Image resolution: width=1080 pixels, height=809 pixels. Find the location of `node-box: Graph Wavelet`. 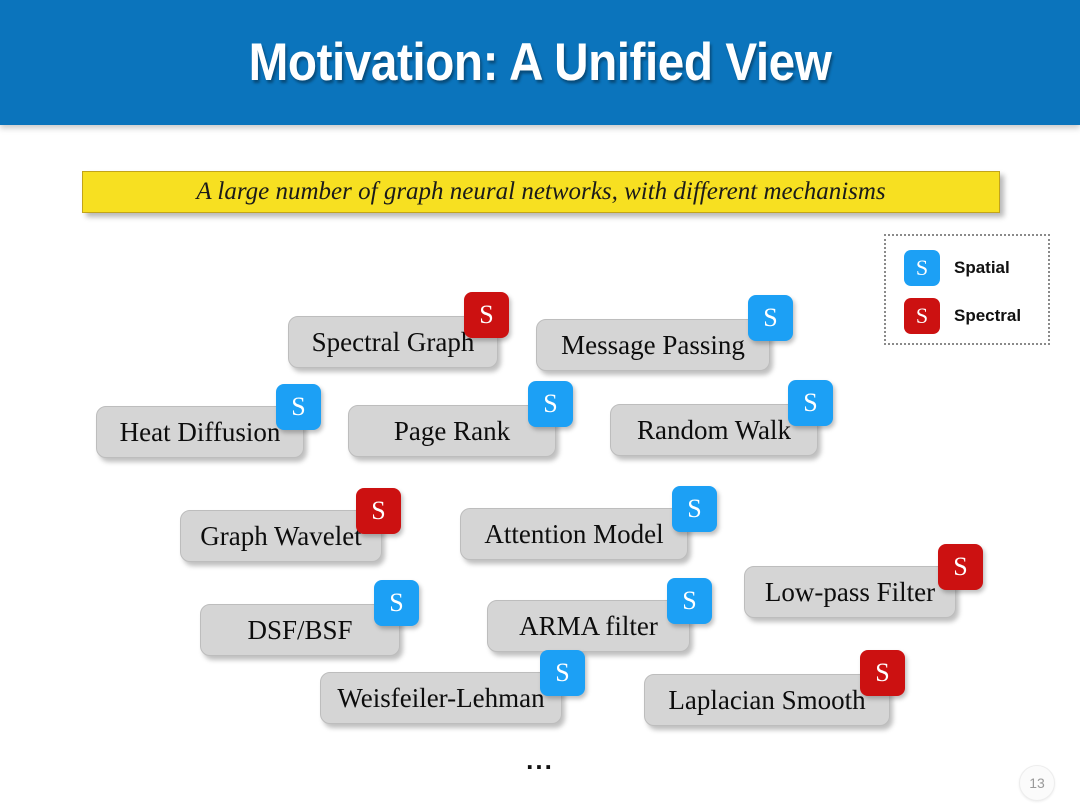

node-box: Graph Wavelet is located at coordinates (281, 536).